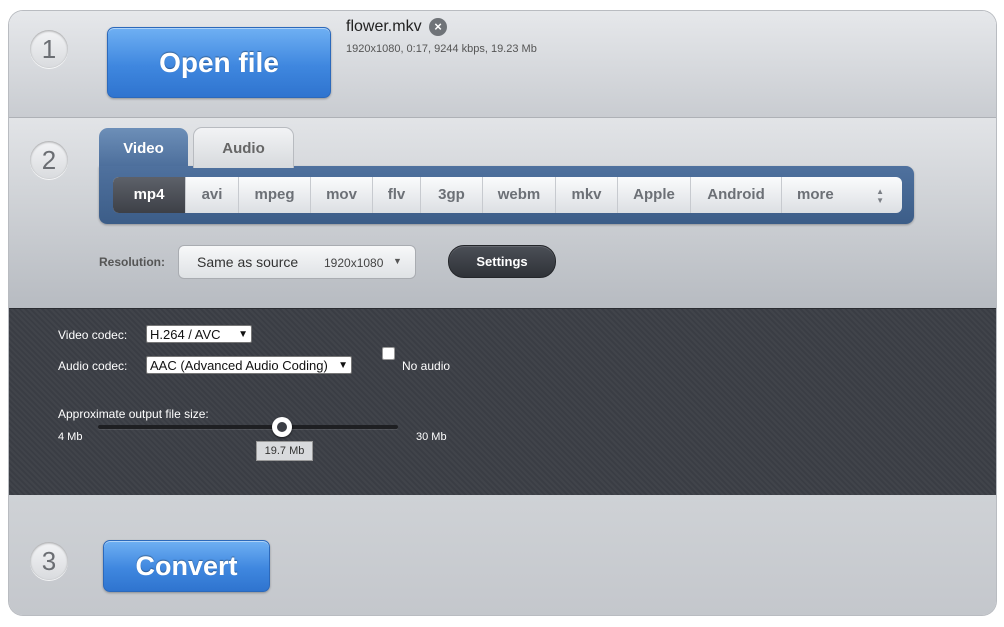 The width and height of the screenshot is (1004, 627). What do you see at coordinates (815, 194) in the screenshot?
I see `format-more-label: more` at bounding box center [815, 194].